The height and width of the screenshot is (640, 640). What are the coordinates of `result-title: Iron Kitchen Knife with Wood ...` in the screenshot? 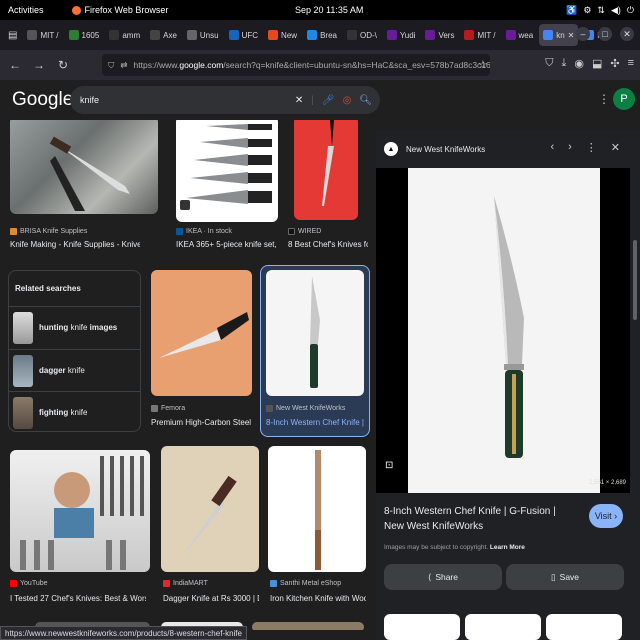 It's located at (318, 598).